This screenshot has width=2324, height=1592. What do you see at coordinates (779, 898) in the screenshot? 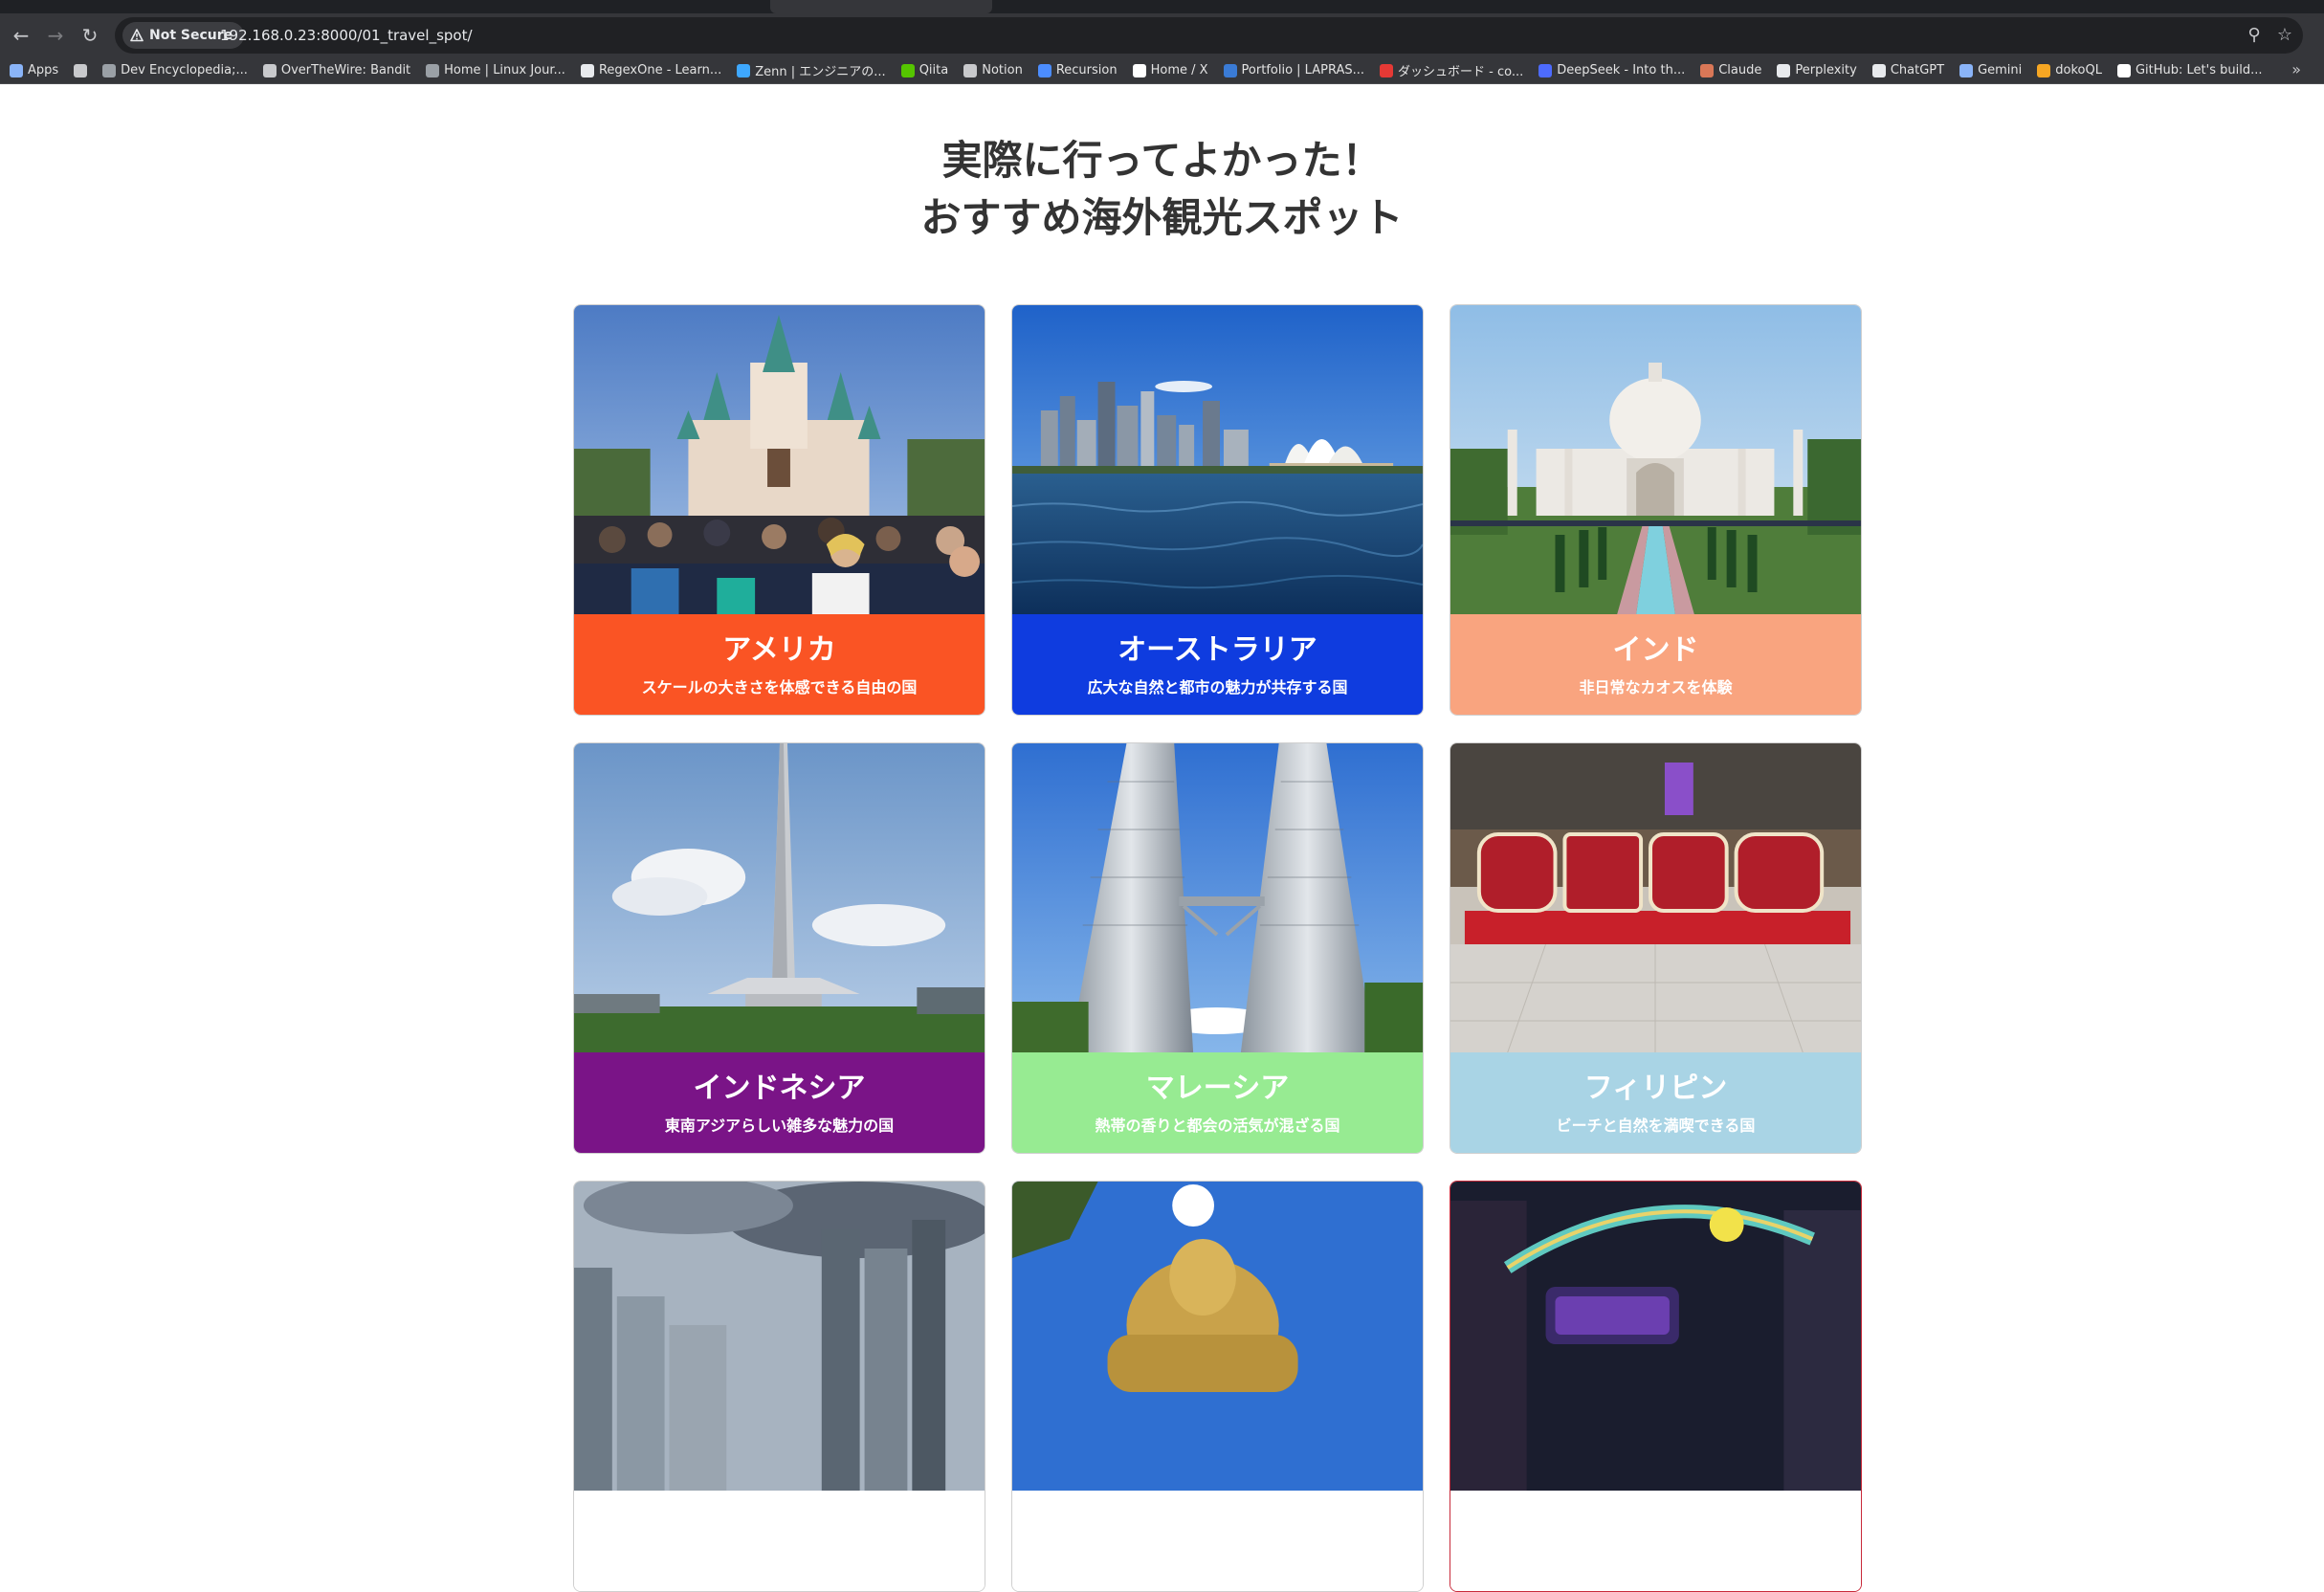
I see `monument-tower-photo` at bounding box center [779, 898].